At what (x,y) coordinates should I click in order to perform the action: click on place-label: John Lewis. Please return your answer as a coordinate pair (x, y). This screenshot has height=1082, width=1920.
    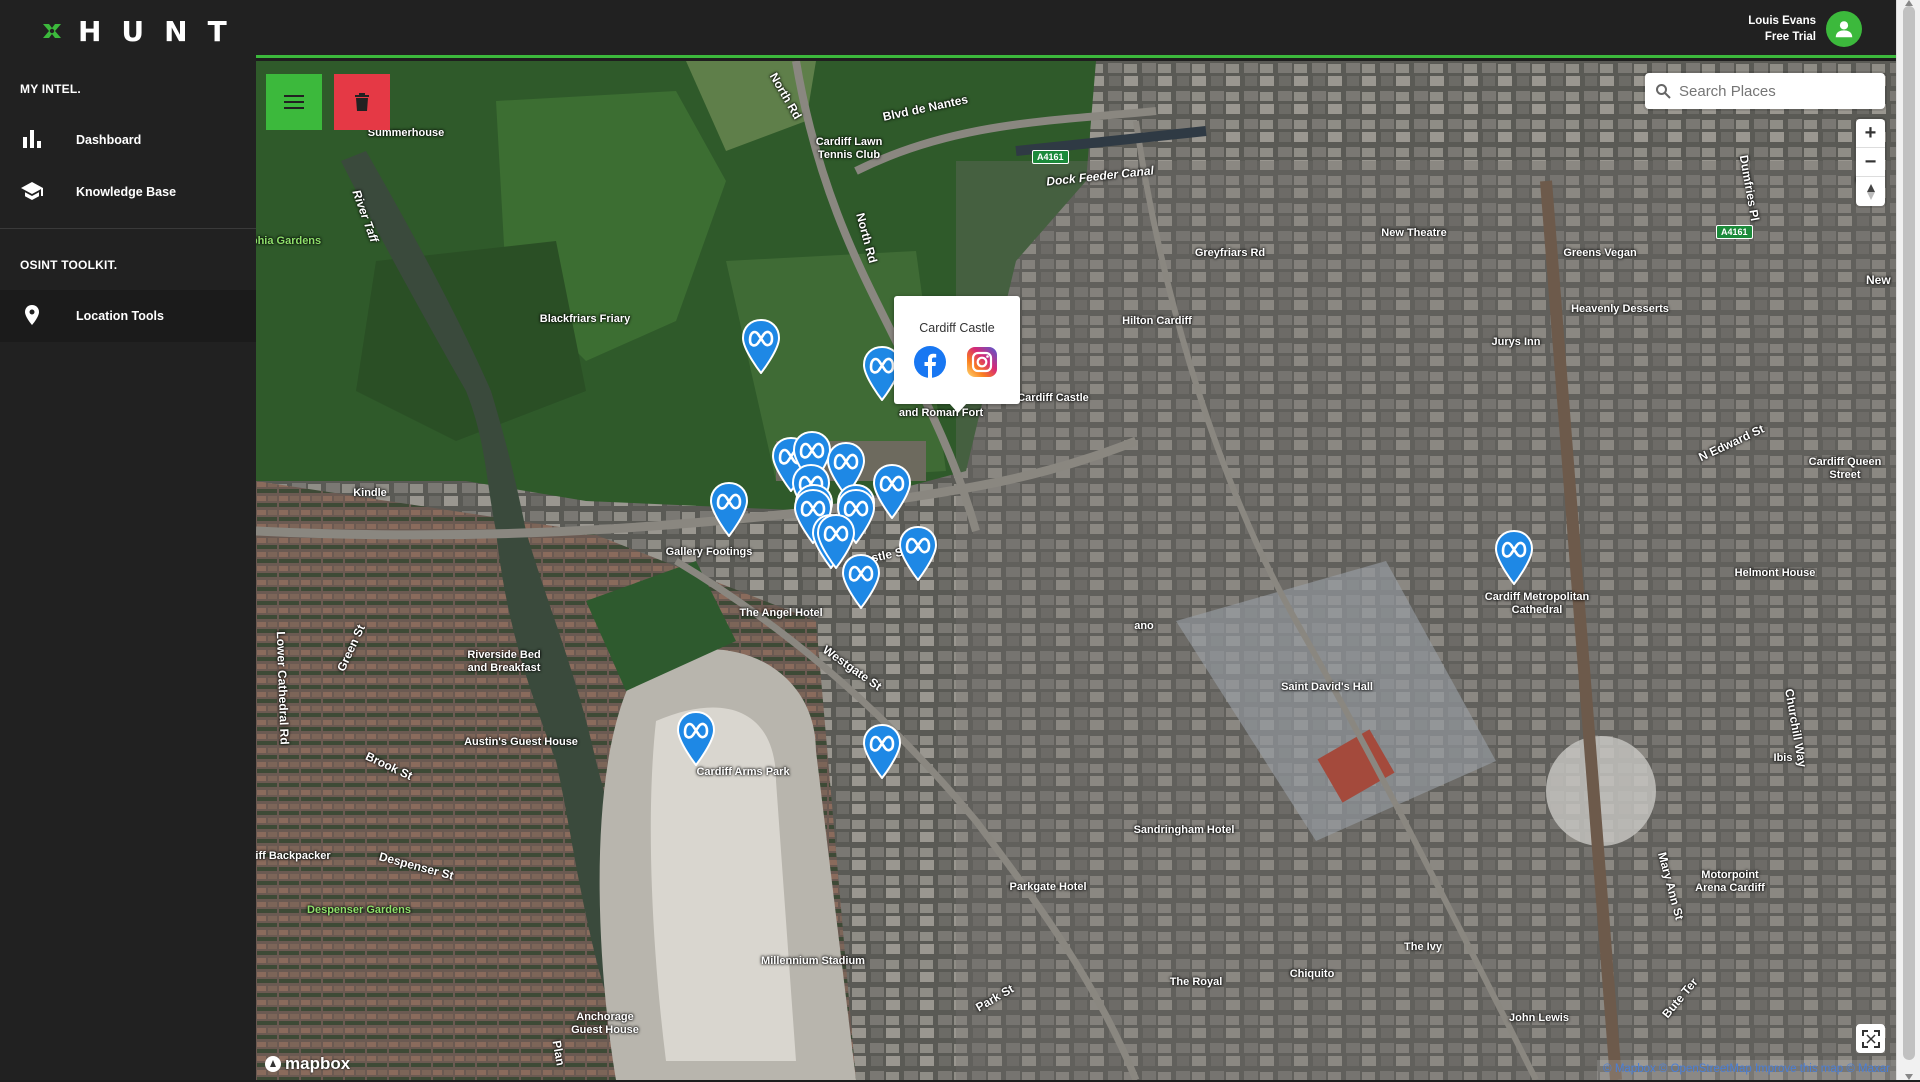
    Looking at the image, I should click on (1539, 1018).